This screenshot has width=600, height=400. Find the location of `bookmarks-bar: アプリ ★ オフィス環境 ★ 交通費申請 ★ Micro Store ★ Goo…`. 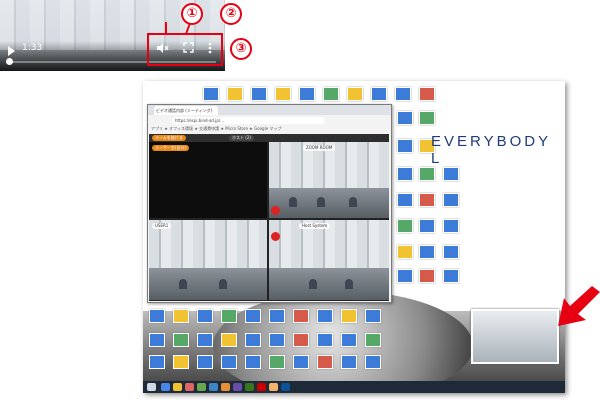

bookmarks-bar: アプリ ★ オフィス環境 ★ 交通費申請 ★ Micro Store ★ Goo… is located at coordinates (268, 129).